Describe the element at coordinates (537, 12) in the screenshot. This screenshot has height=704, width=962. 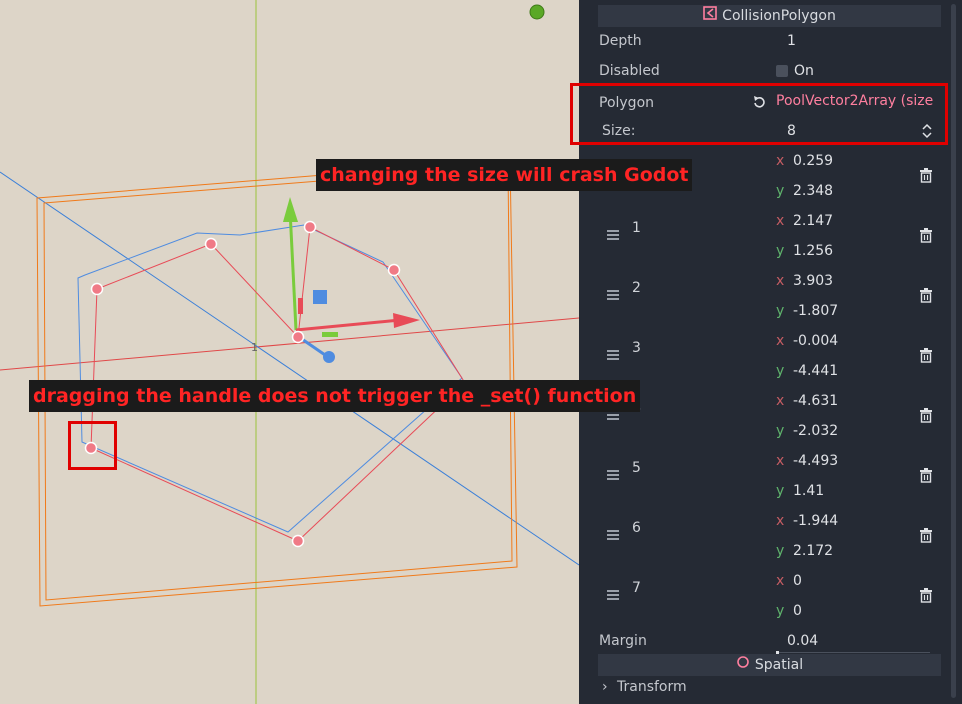
I see `light-node-icon` at that location.